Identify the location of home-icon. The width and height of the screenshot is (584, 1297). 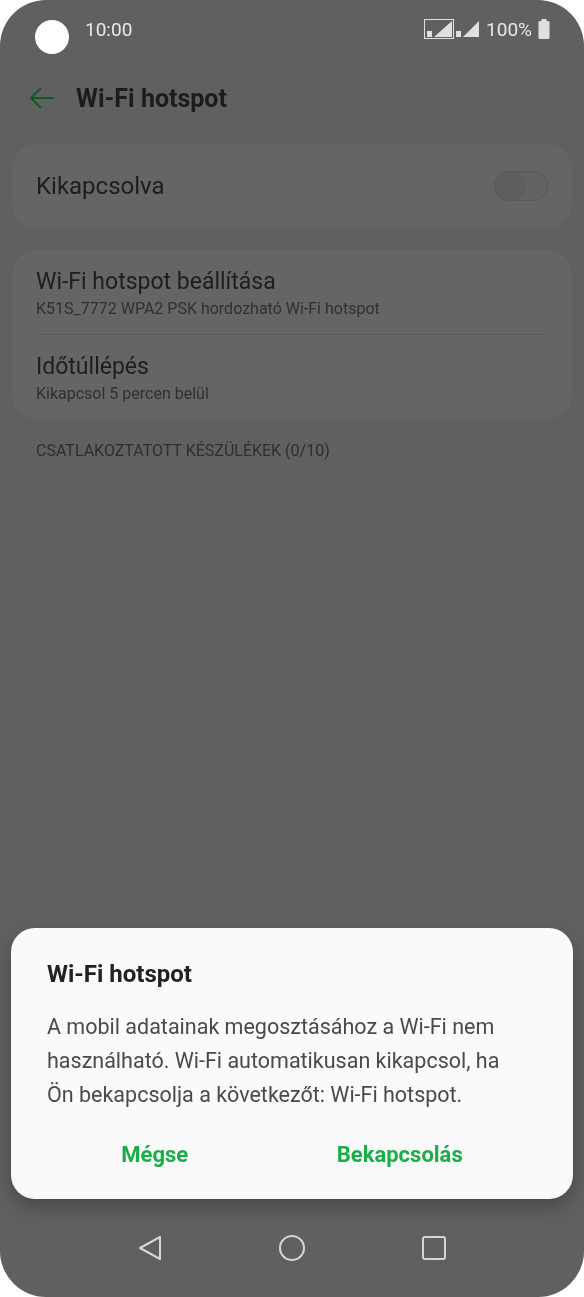
(292, 1248).